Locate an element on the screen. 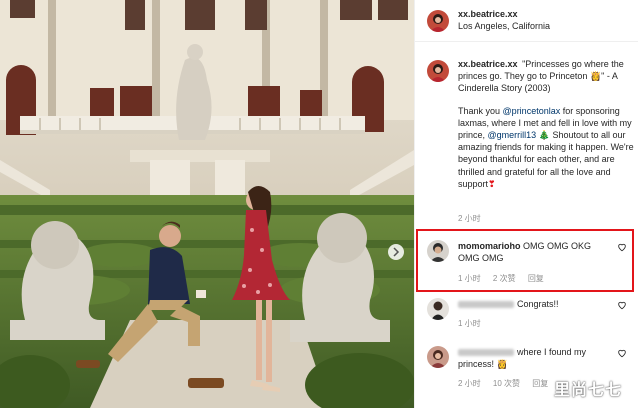  comment-time: 2 小时 is located at coordinates (469, 383).